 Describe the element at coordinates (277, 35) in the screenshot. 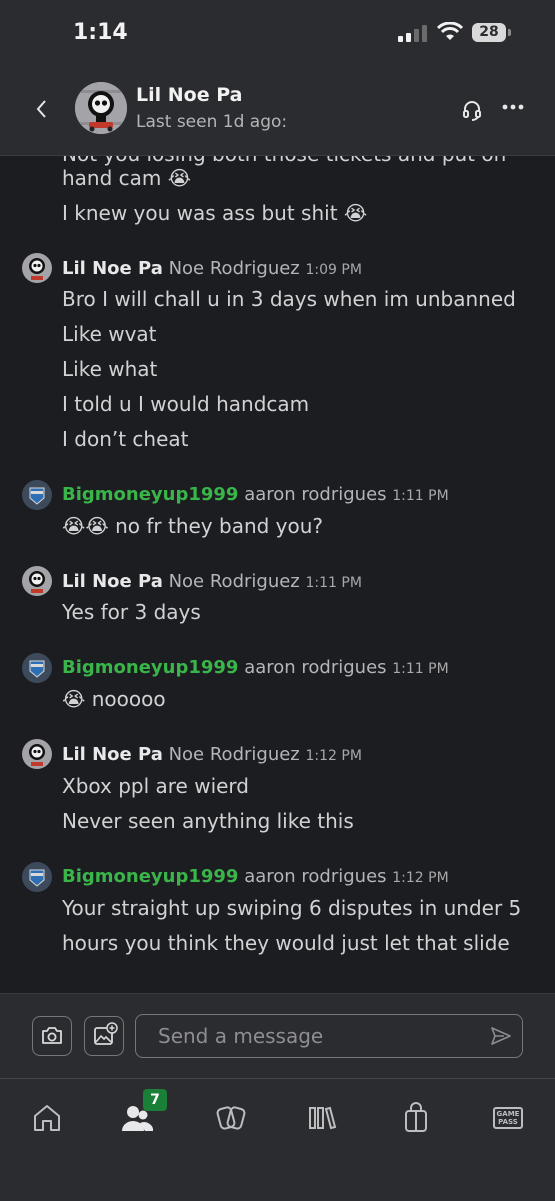

I see `status-bar: 1:14 28` at that location.